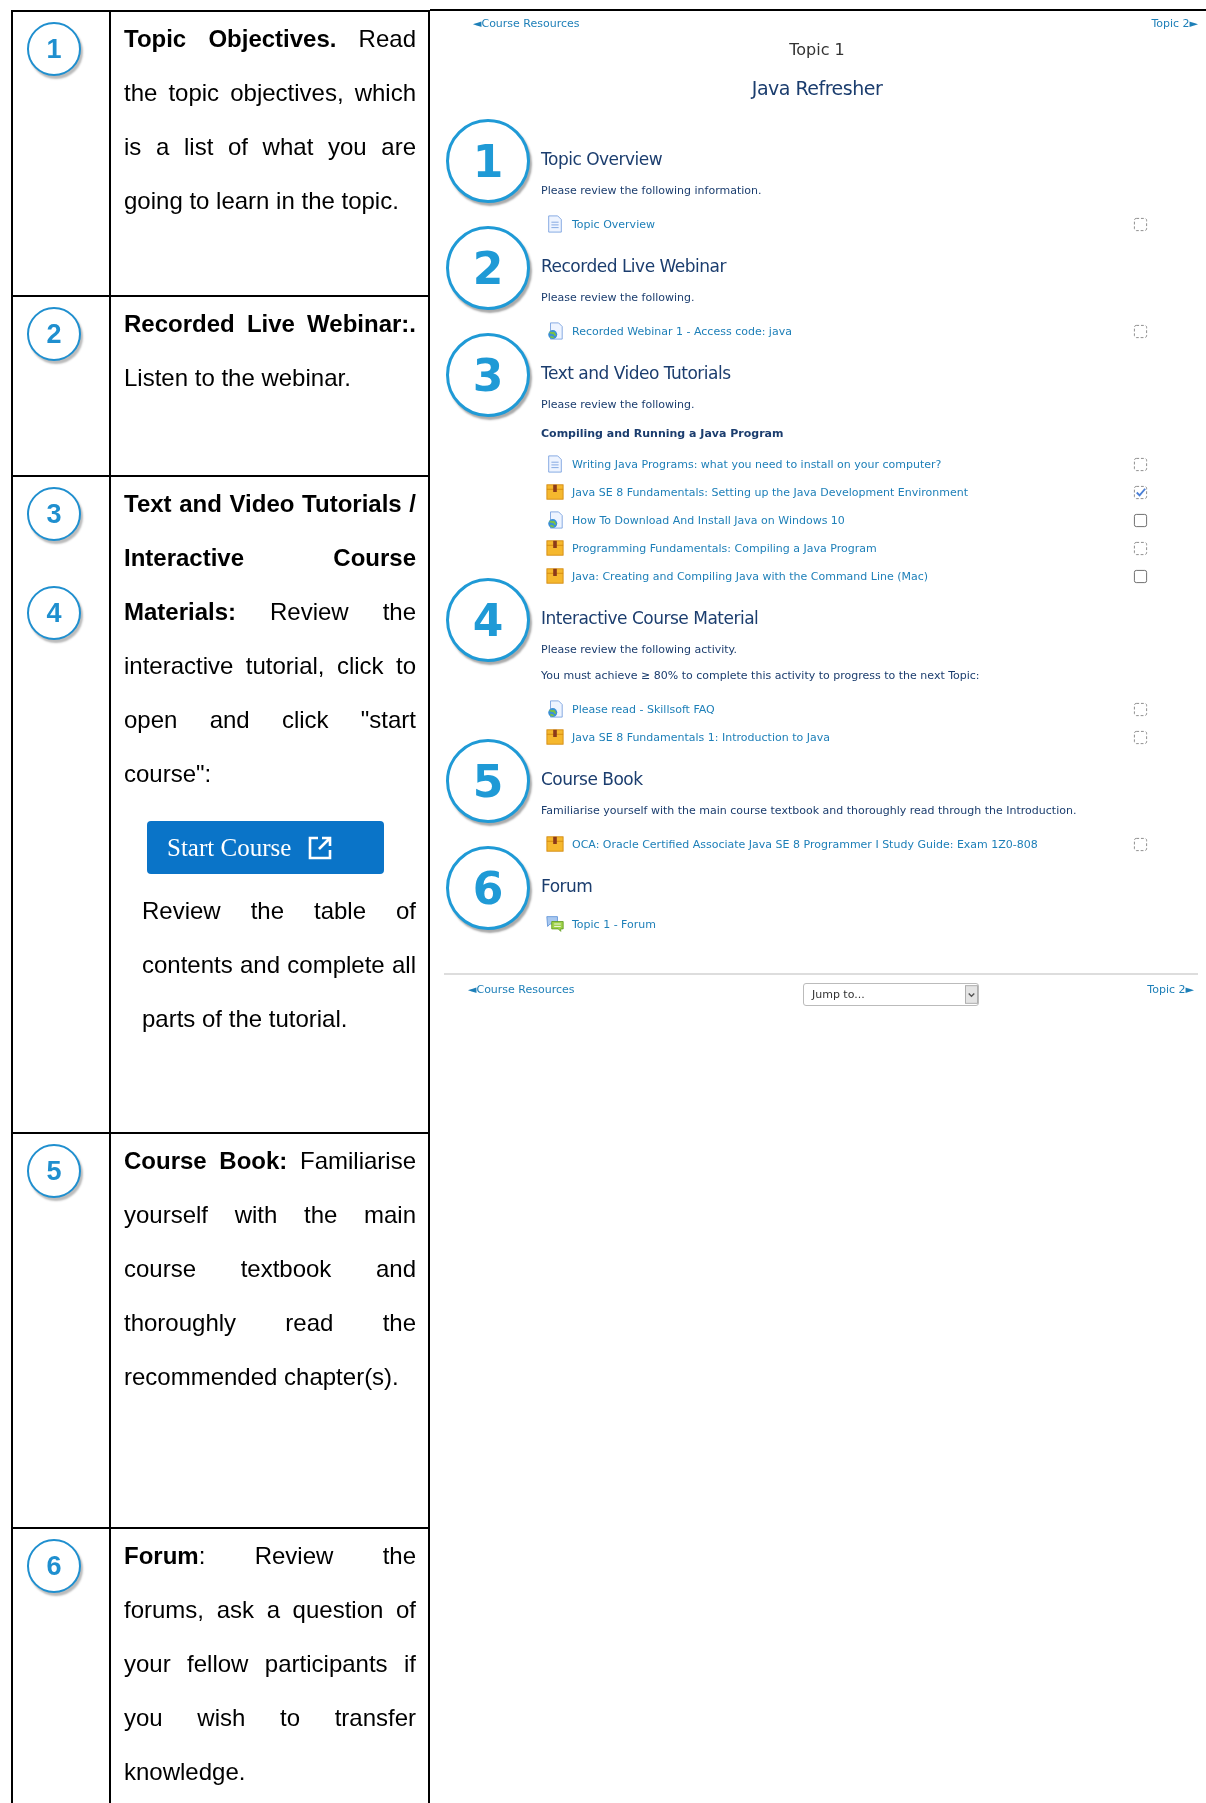  What do you see at coordinates (555, 924) in the screenshot?
I see `chat-bubbles-icon` at bounding box center [555, 924].